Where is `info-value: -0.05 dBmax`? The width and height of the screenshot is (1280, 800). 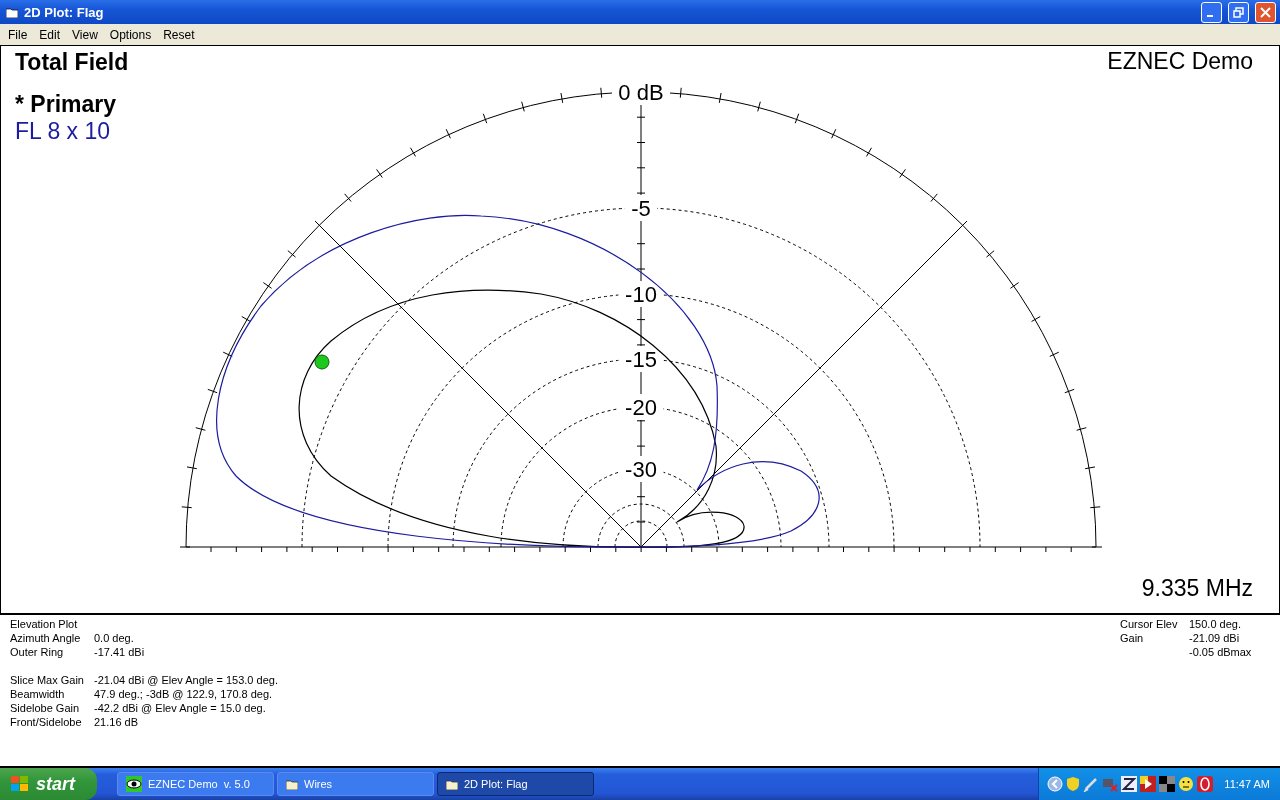
info-value: -0.05 dBmax is located at coordinates (1221, 652).